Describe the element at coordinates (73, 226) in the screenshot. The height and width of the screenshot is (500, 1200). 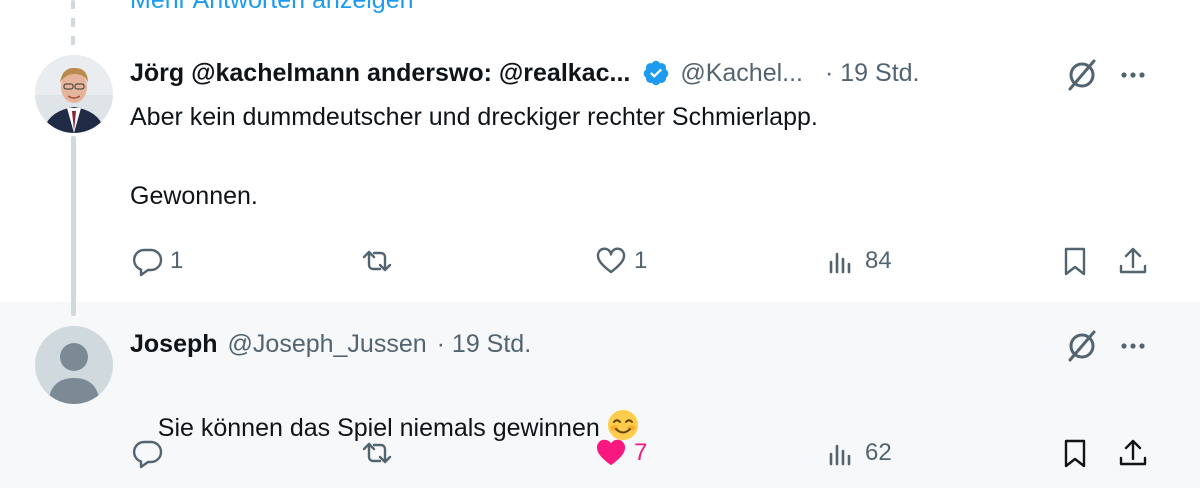
I see `thread-connector-line` at that location.